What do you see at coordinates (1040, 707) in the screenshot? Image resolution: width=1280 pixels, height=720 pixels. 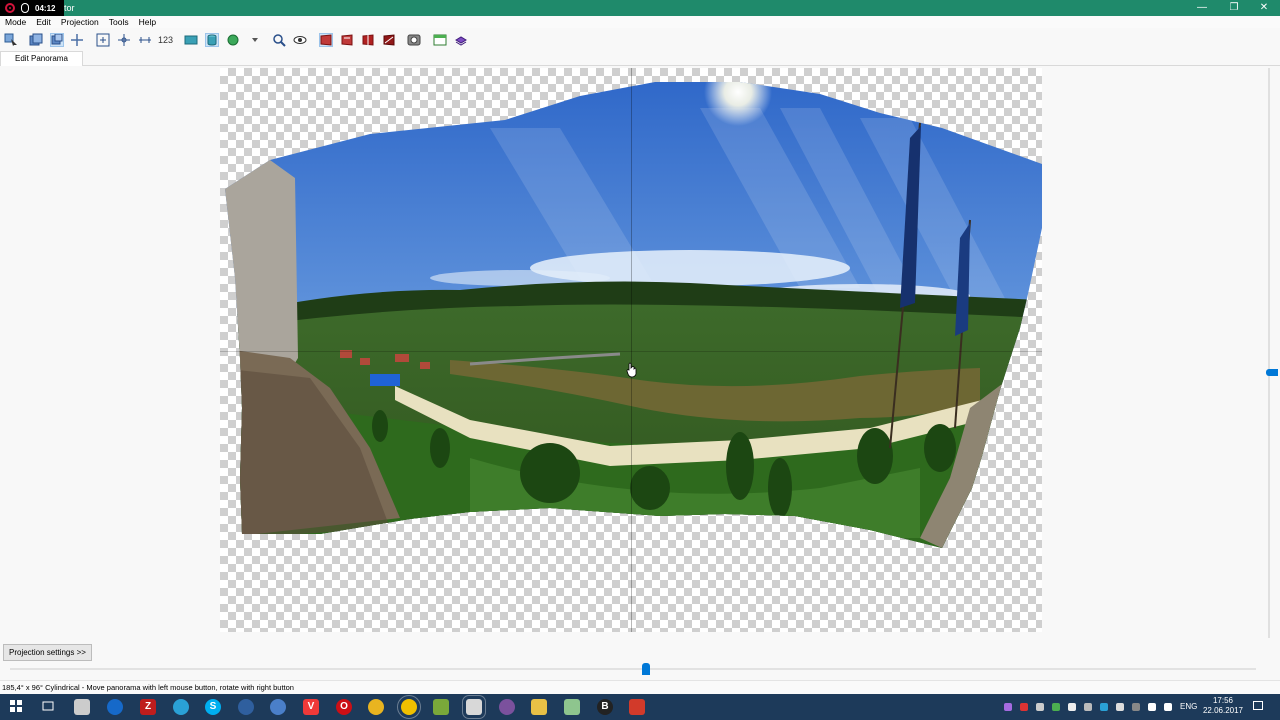 I see `tray-sync-icon` at bounding box center [1040, 707].